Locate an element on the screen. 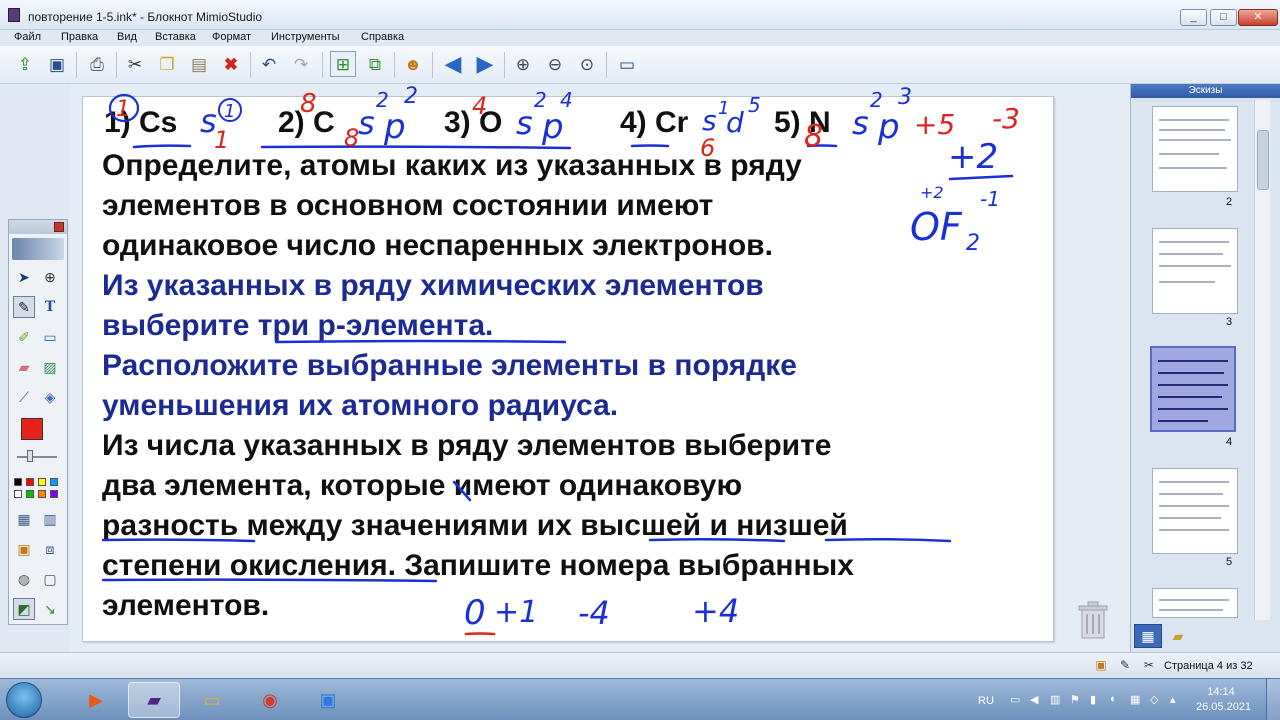 Image resolution: width=1280 pixels, height=720 pixels. flag-icon: ⚑ is located at coordinates (1075, 699).